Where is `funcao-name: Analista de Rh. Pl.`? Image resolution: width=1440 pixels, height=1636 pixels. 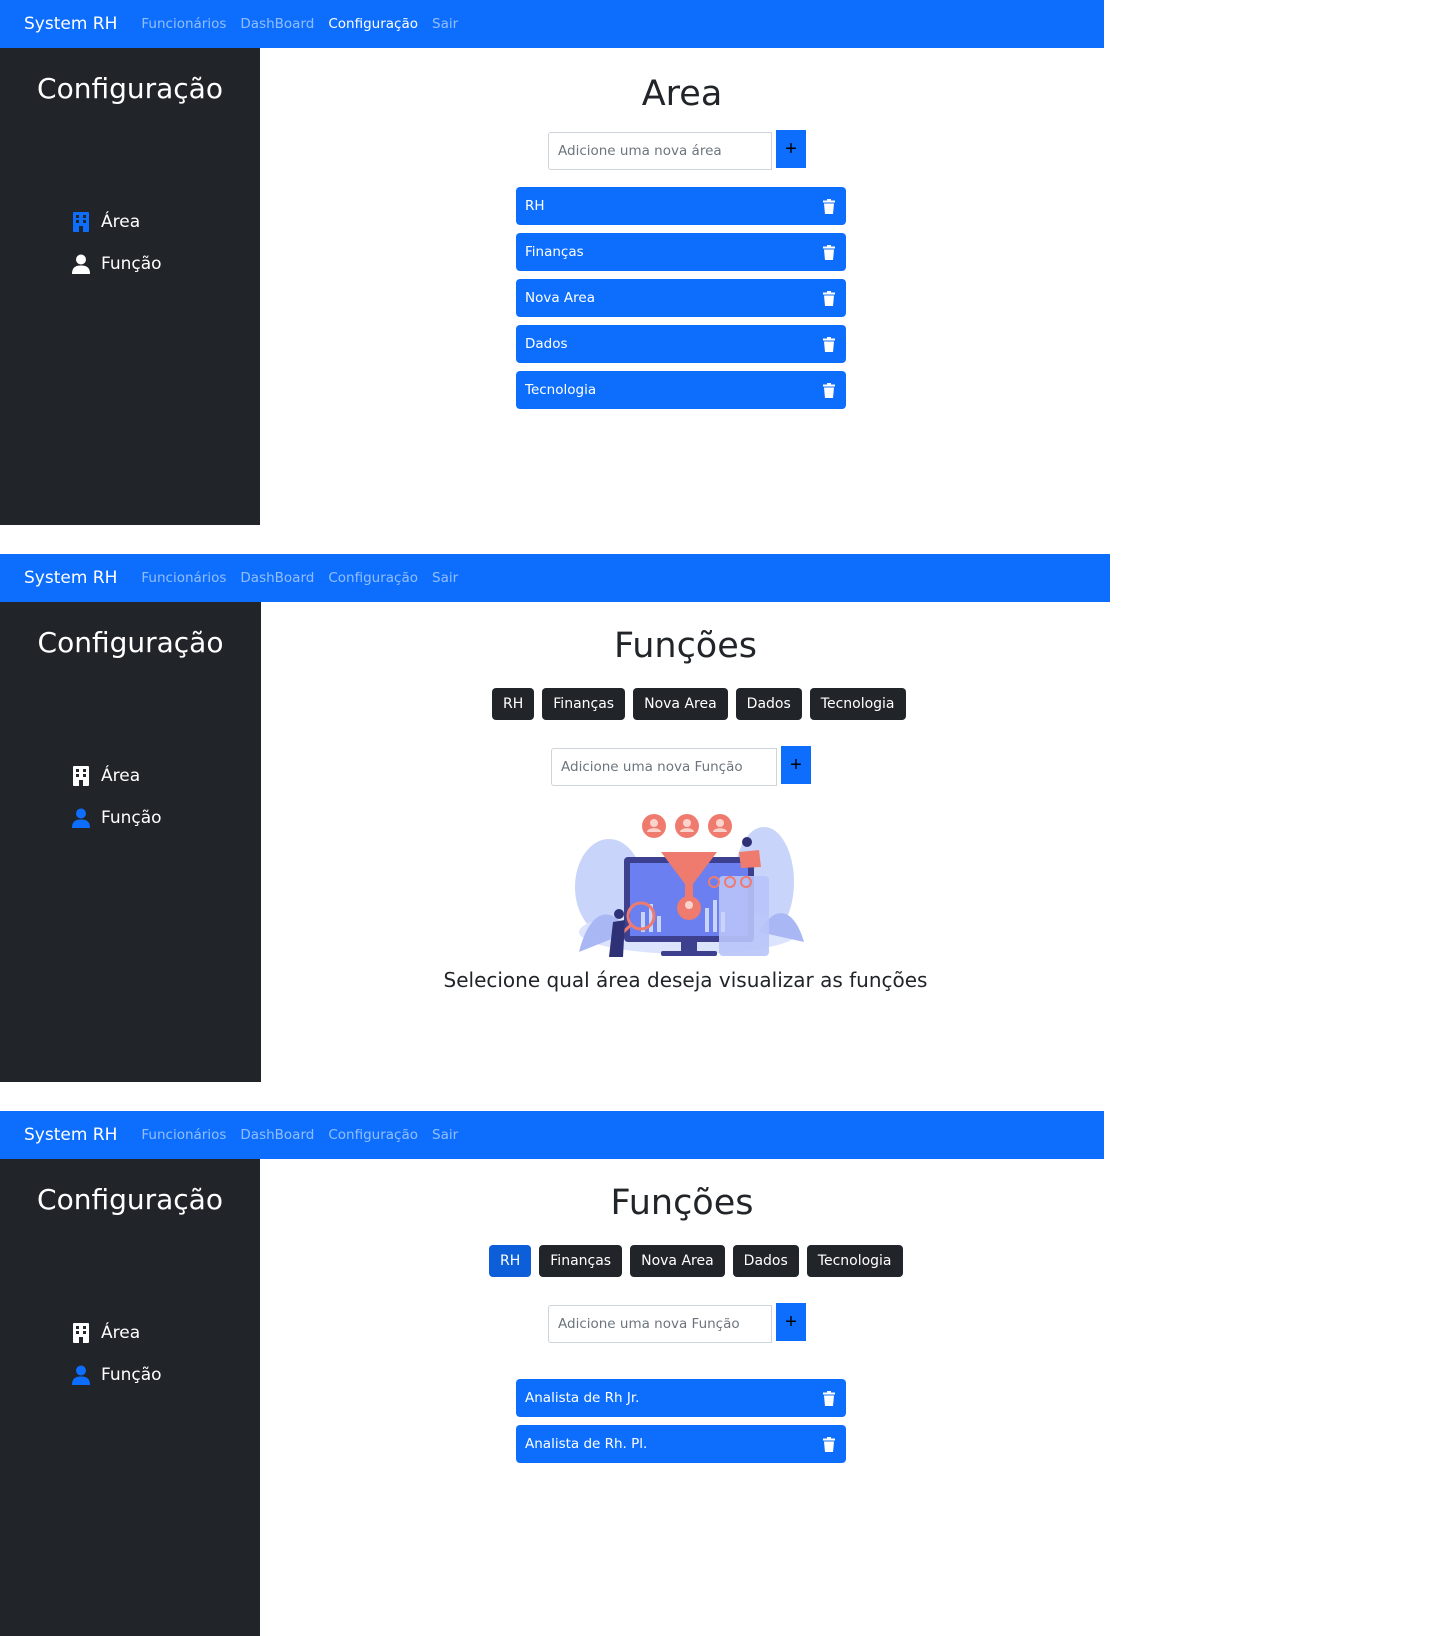 funcao-name: Analista de Rh. Pl. is located at coordinates (586, 1444).